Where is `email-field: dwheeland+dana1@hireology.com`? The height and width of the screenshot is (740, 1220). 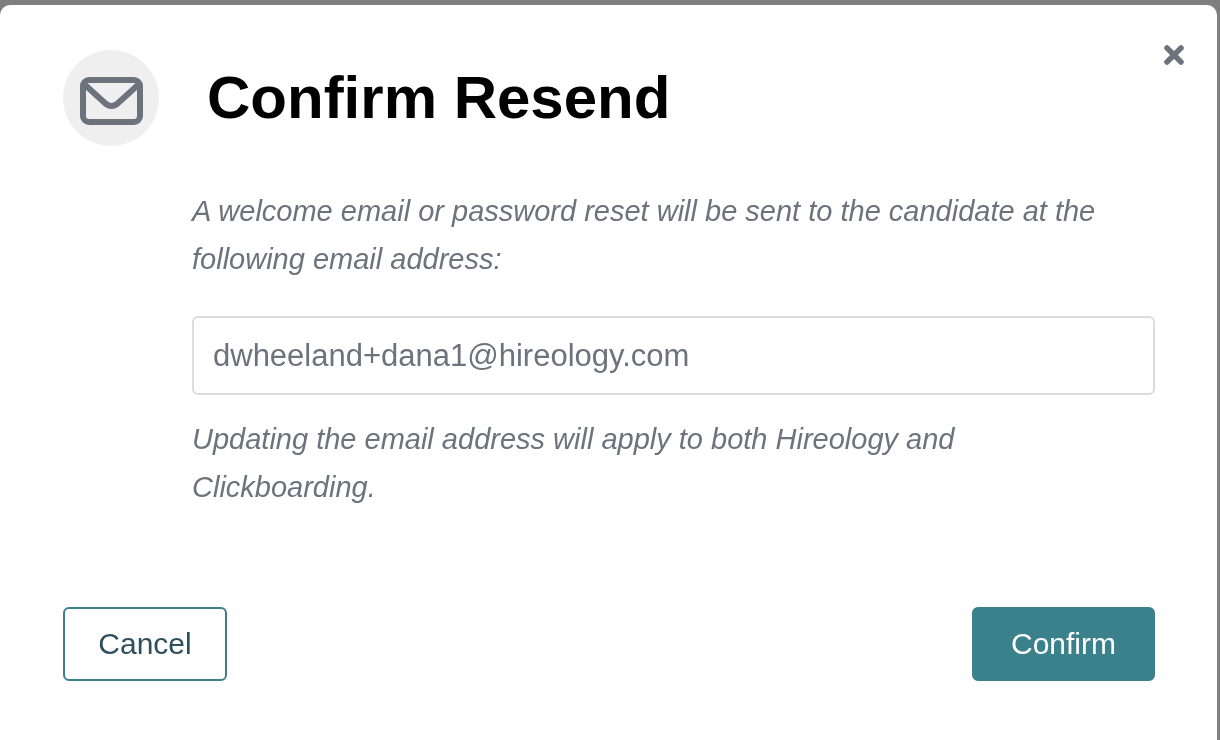 email-field: dwheeland+dana1@hireology.com is located at coordinates (673, 355).